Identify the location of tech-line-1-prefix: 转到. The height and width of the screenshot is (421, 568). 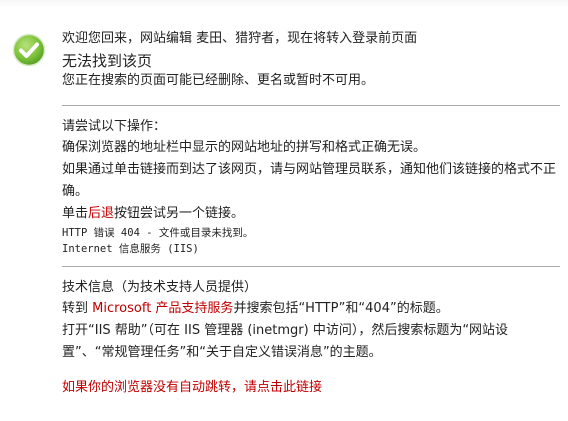
(77, 308).